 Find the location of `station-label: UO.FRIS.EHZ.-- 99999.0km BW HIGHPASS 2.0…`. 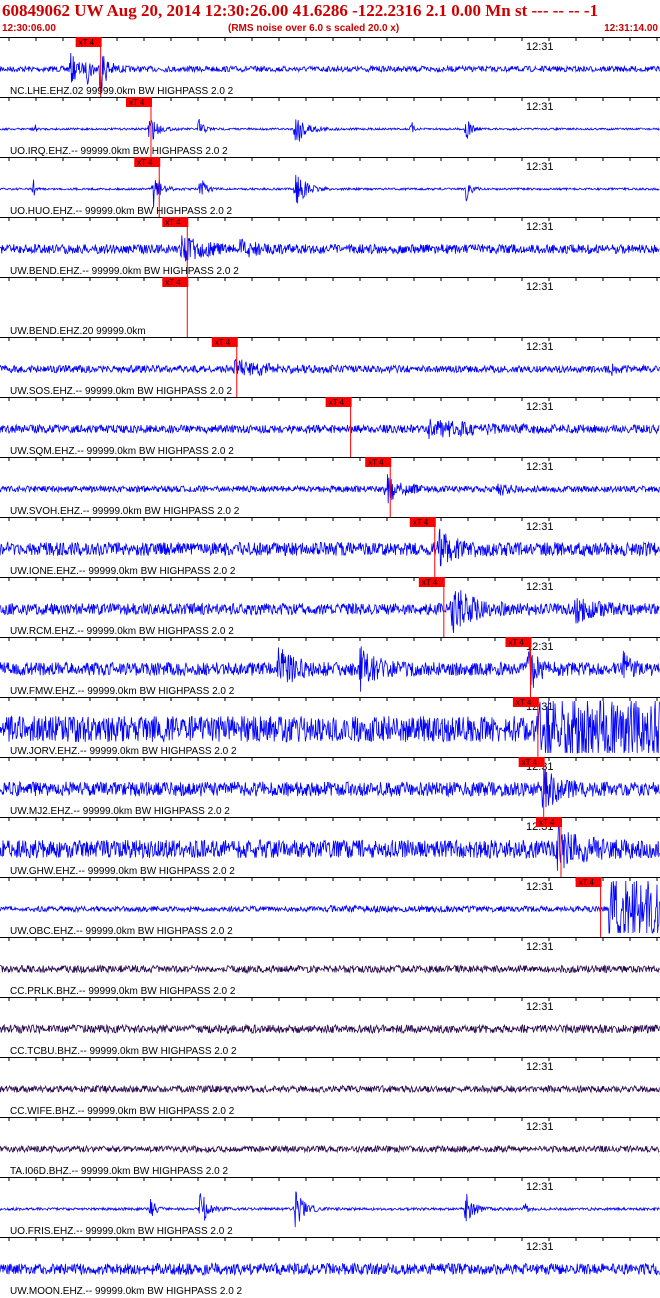

station-label: UO.FRIS.EHZ.-- 99999.0km BW HIGHPASS 2.0… is located at coordinates (121, 1231).